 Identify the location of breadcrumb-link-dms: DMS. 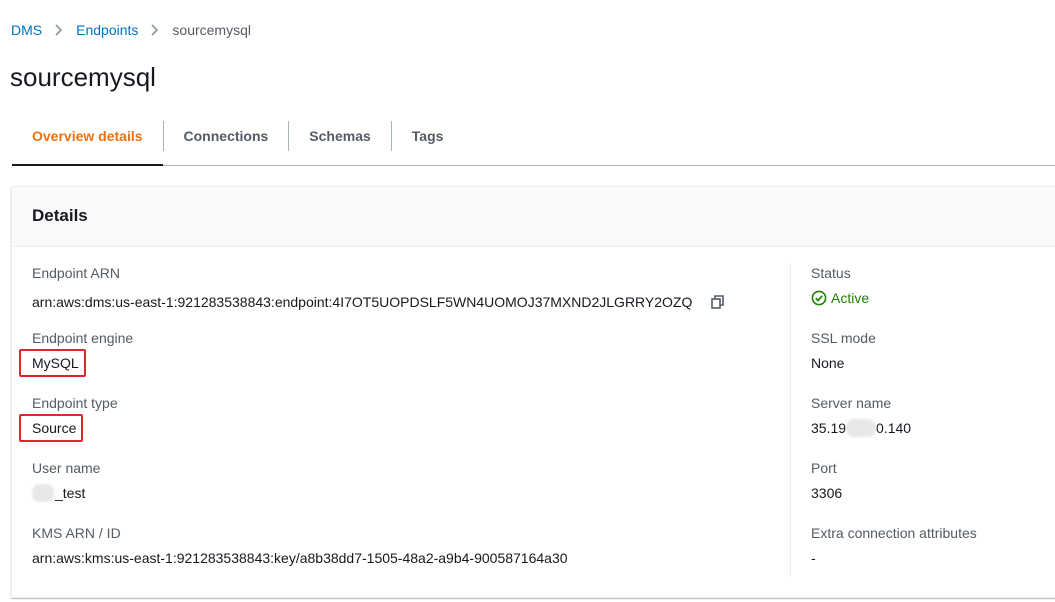
(26, 30).